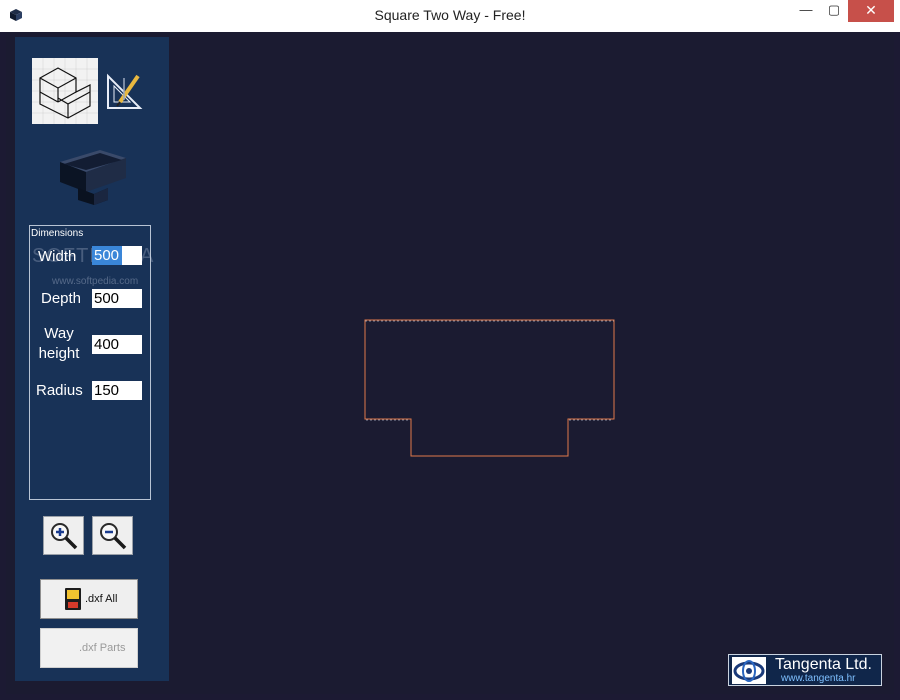 Image resolution: width=900 pixels, height=700 pixels. What do you see at coordinates (59, 353) in the screenshot?
I see `way-height-label-line2: height` at bounding box center [59, 353].